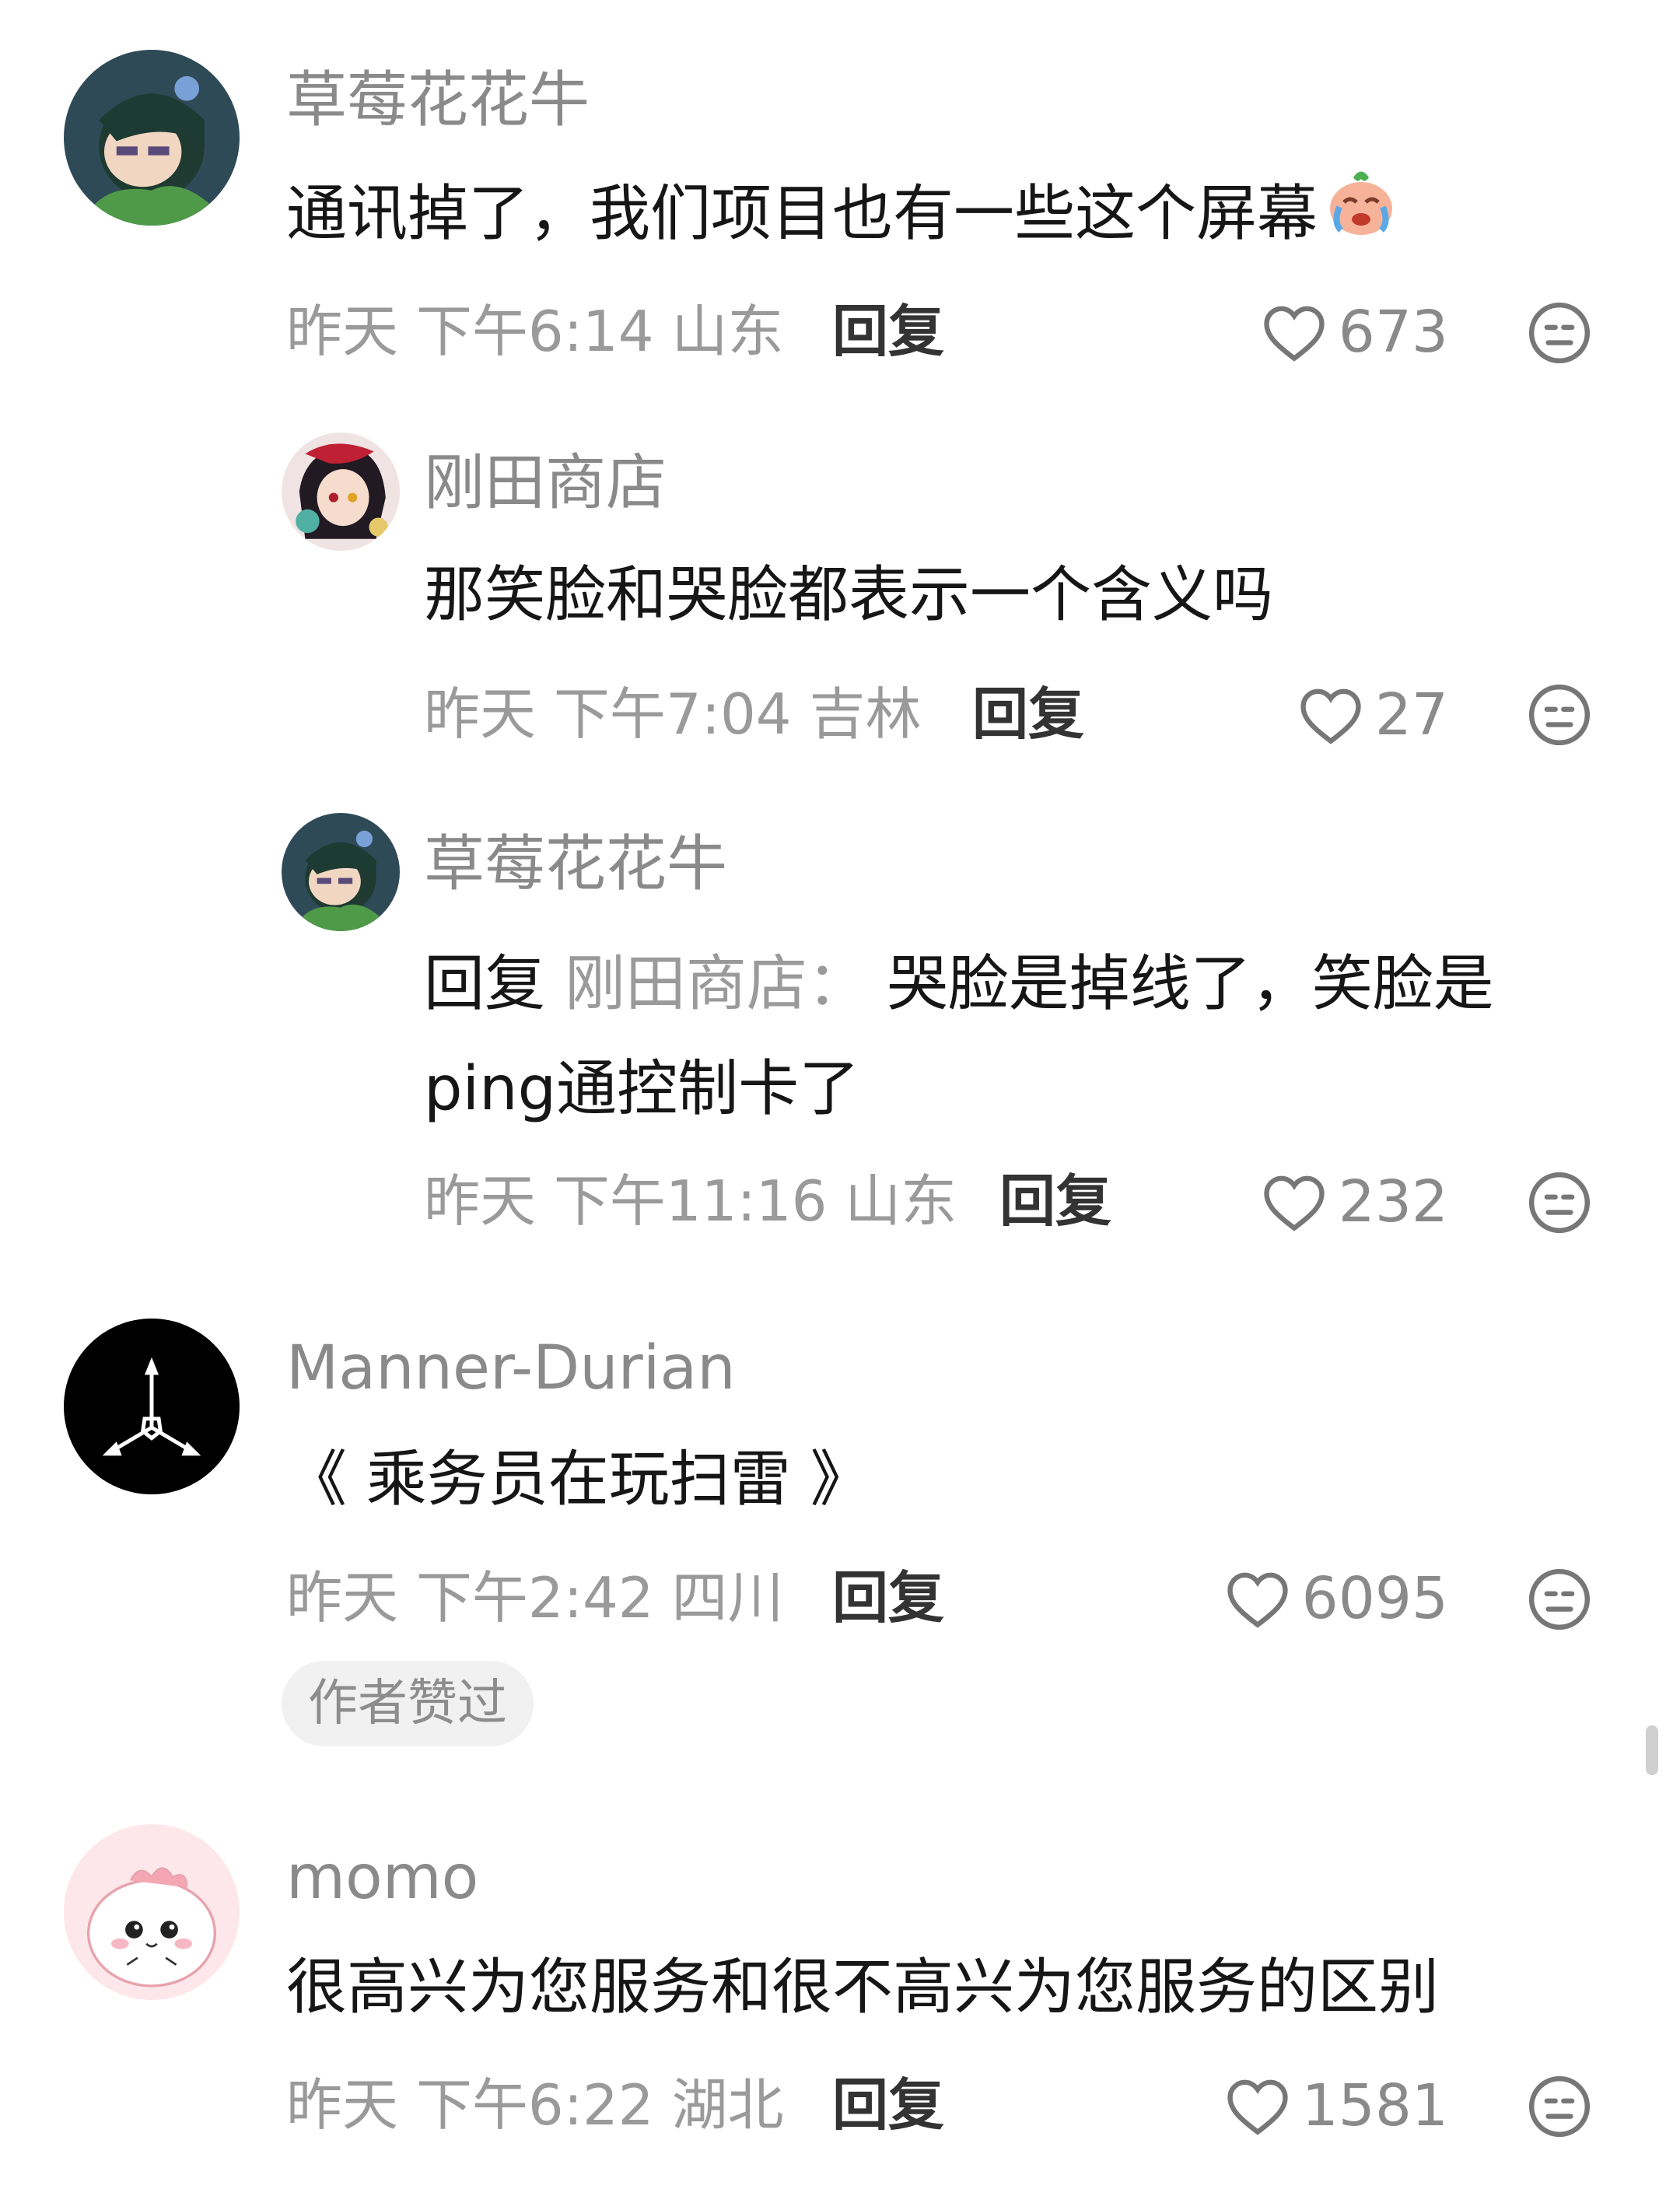 The width and height of the screenshot is (1680, 2189). What do you see at coordinates (485, 984) in the screenshot?
I see `reply-prefix: 回复` at bounding box center [485, 984].